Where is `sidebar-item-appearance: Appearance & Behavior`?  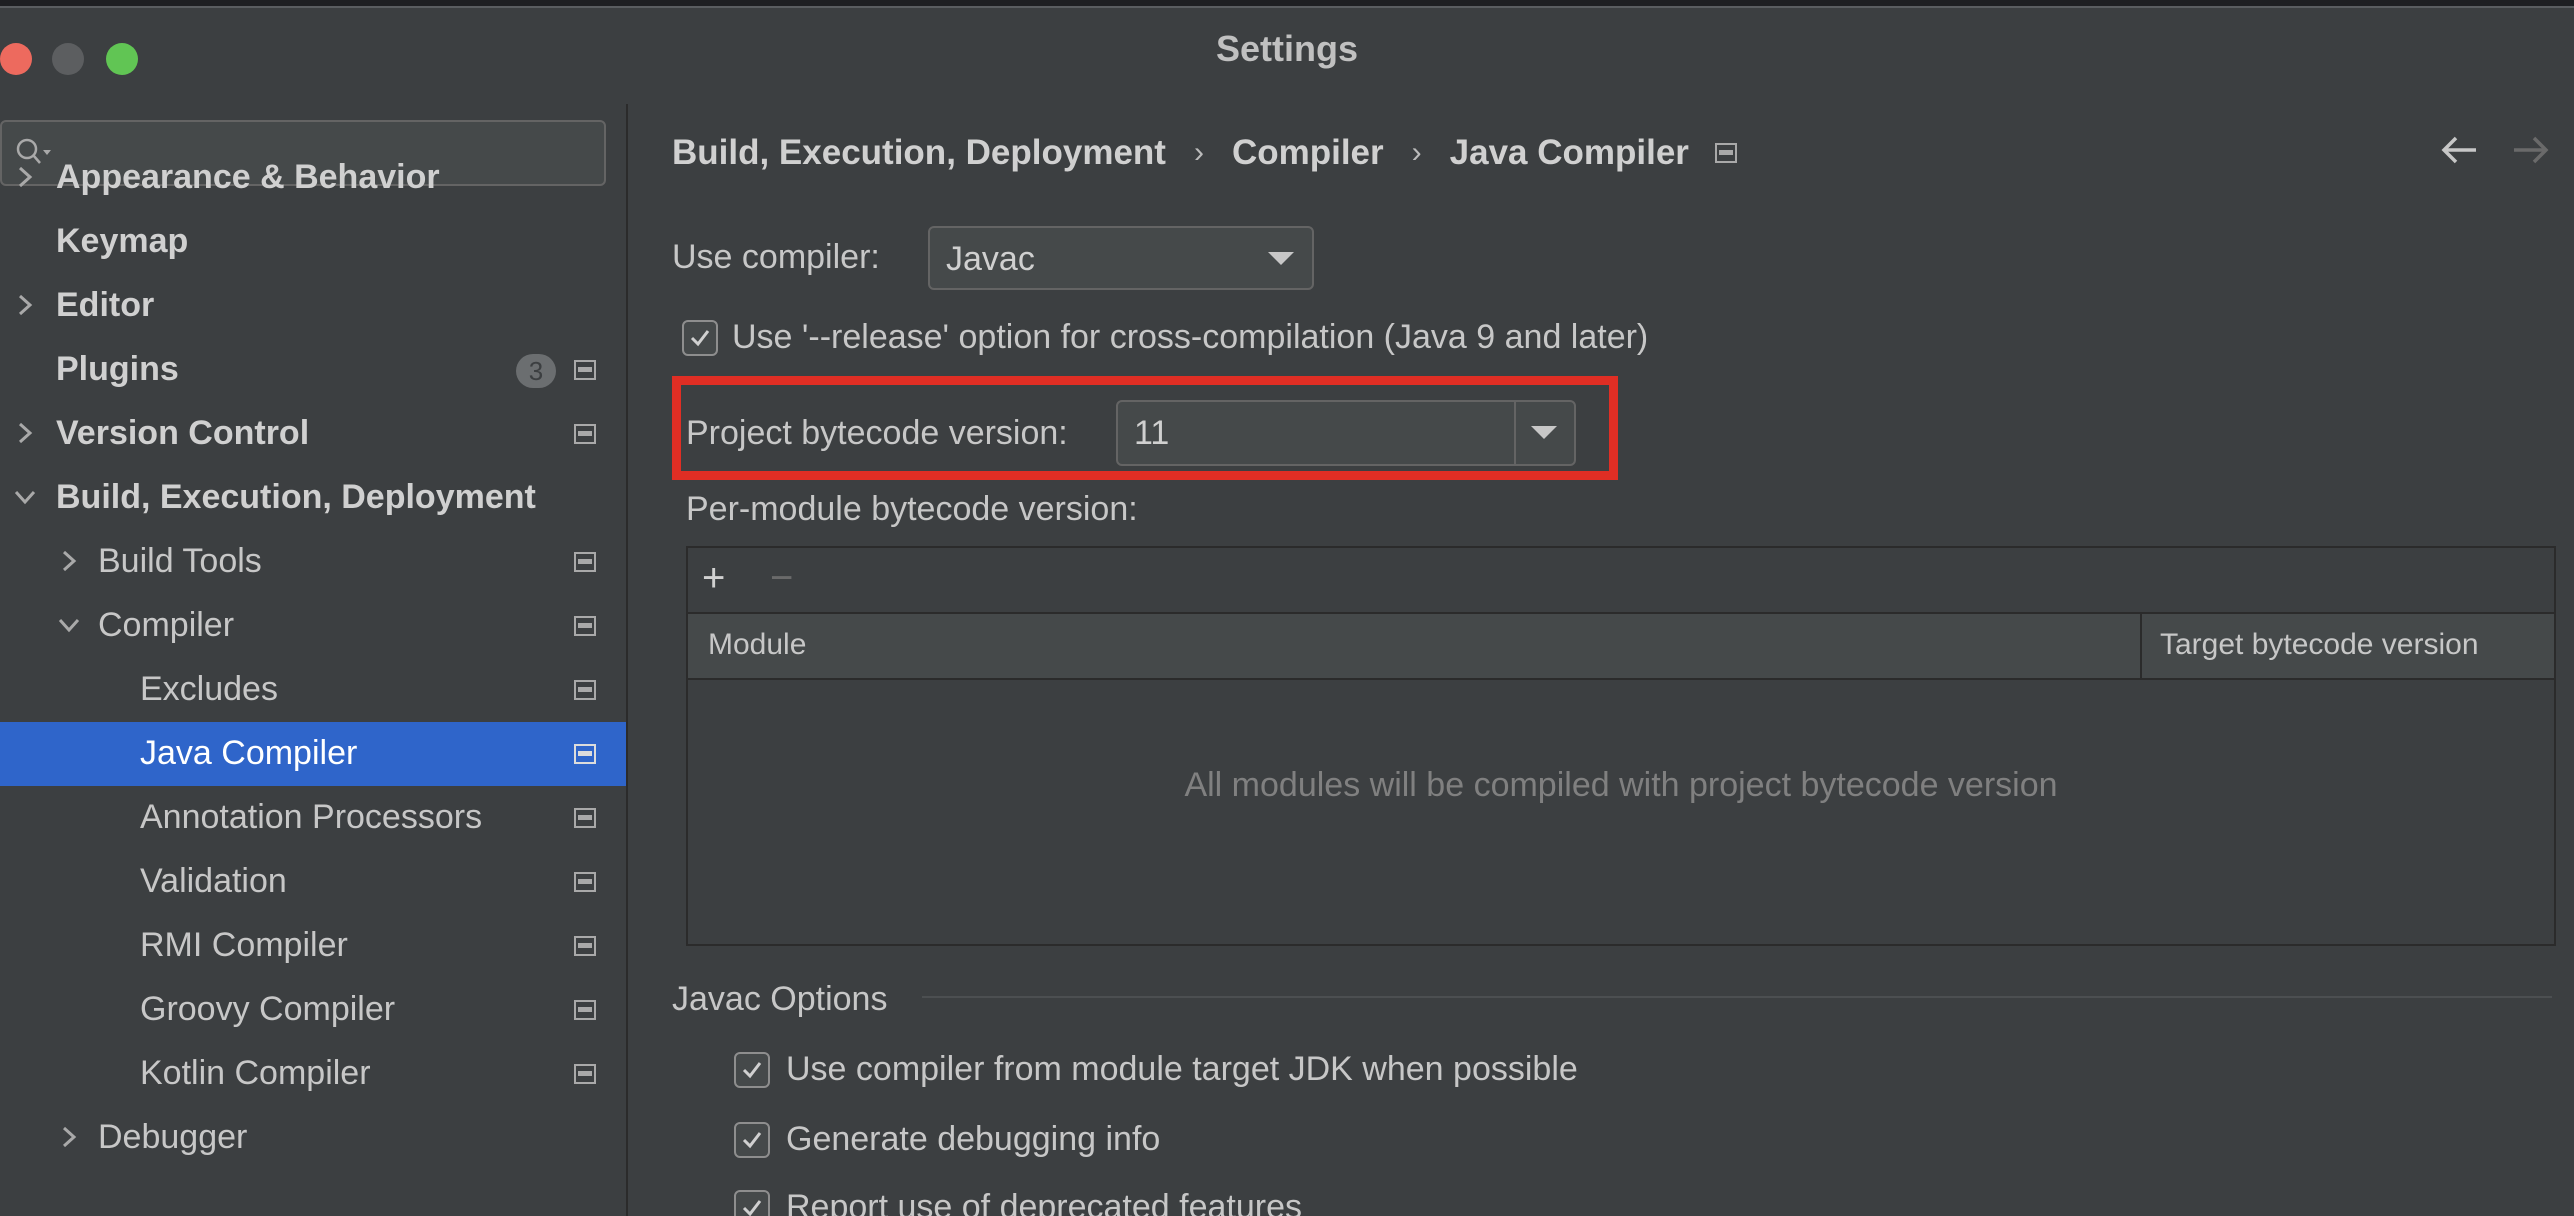 sidebar-item-appearance: Appearance & Behavior is located at coordinates (313, 178).